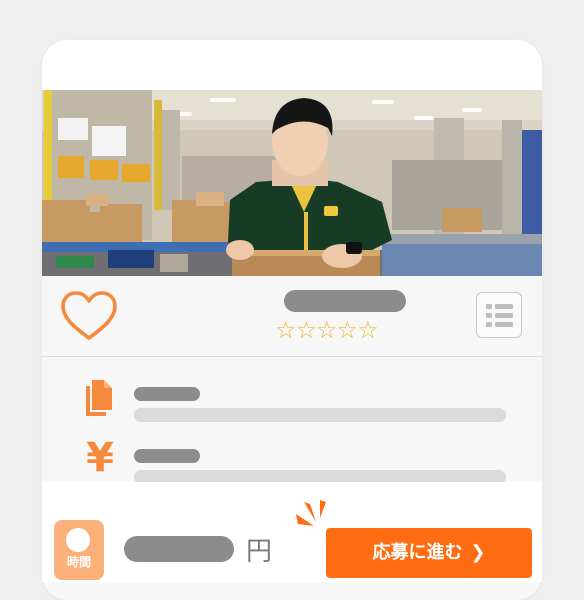 This screenshot has width=584, height=600. I want to click on wage-placeholder, so click(179, 549).